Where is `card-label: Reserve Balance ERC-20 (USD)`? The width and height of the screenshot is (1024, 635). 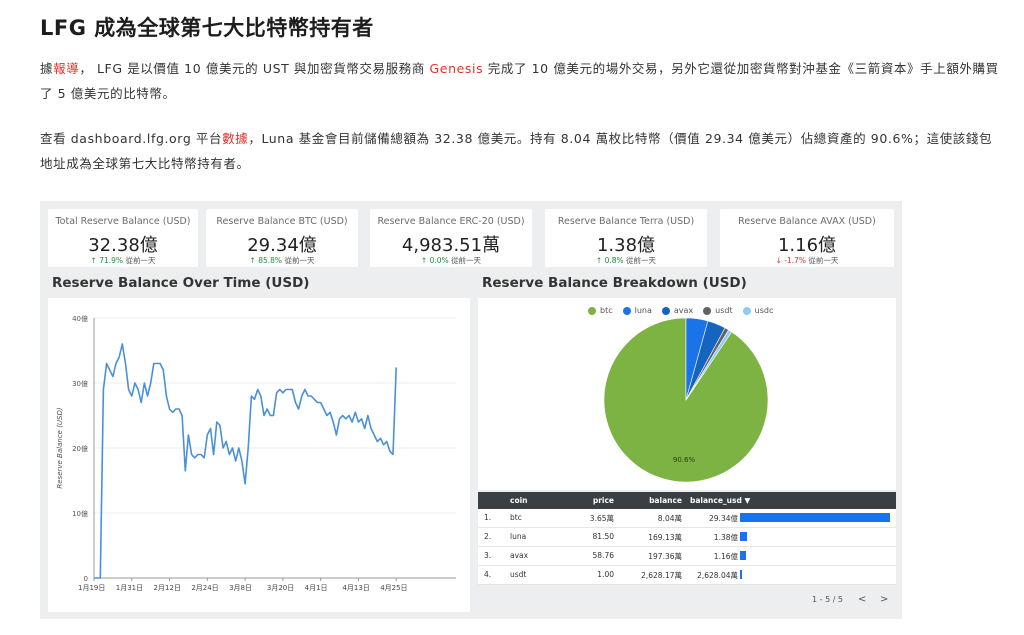
card-label: Reserve Balance ERC-20 (USD) is located at coordinates (451, 221).